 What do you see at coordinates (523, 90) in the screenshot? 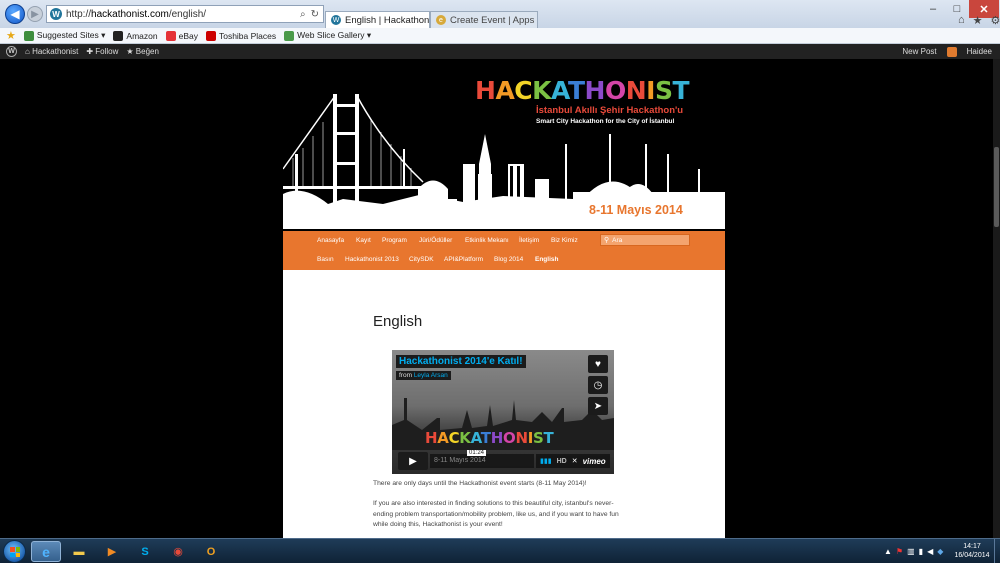
I see `logo-letter: C` at bounding box center [523, 90].